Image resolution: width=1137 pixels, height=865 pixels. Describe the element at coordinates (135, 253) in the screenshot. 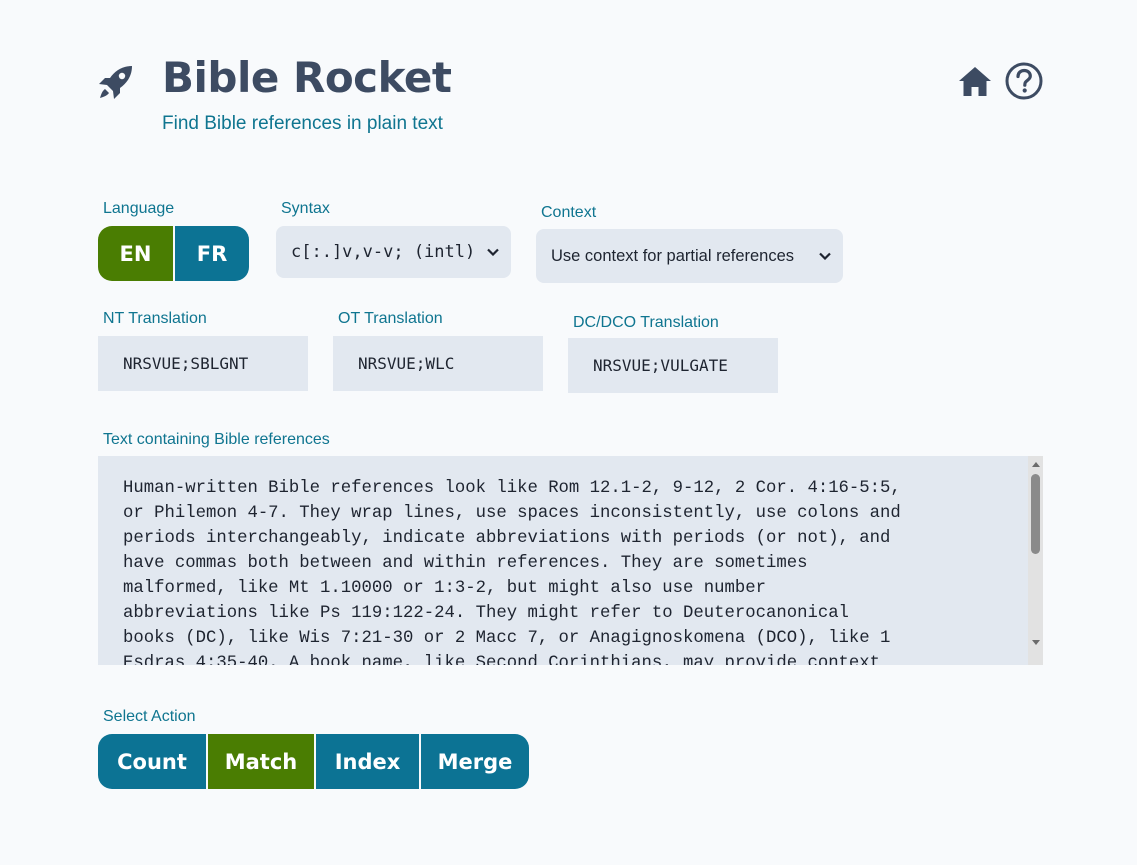

I see `language-en-button: EN` at that location.